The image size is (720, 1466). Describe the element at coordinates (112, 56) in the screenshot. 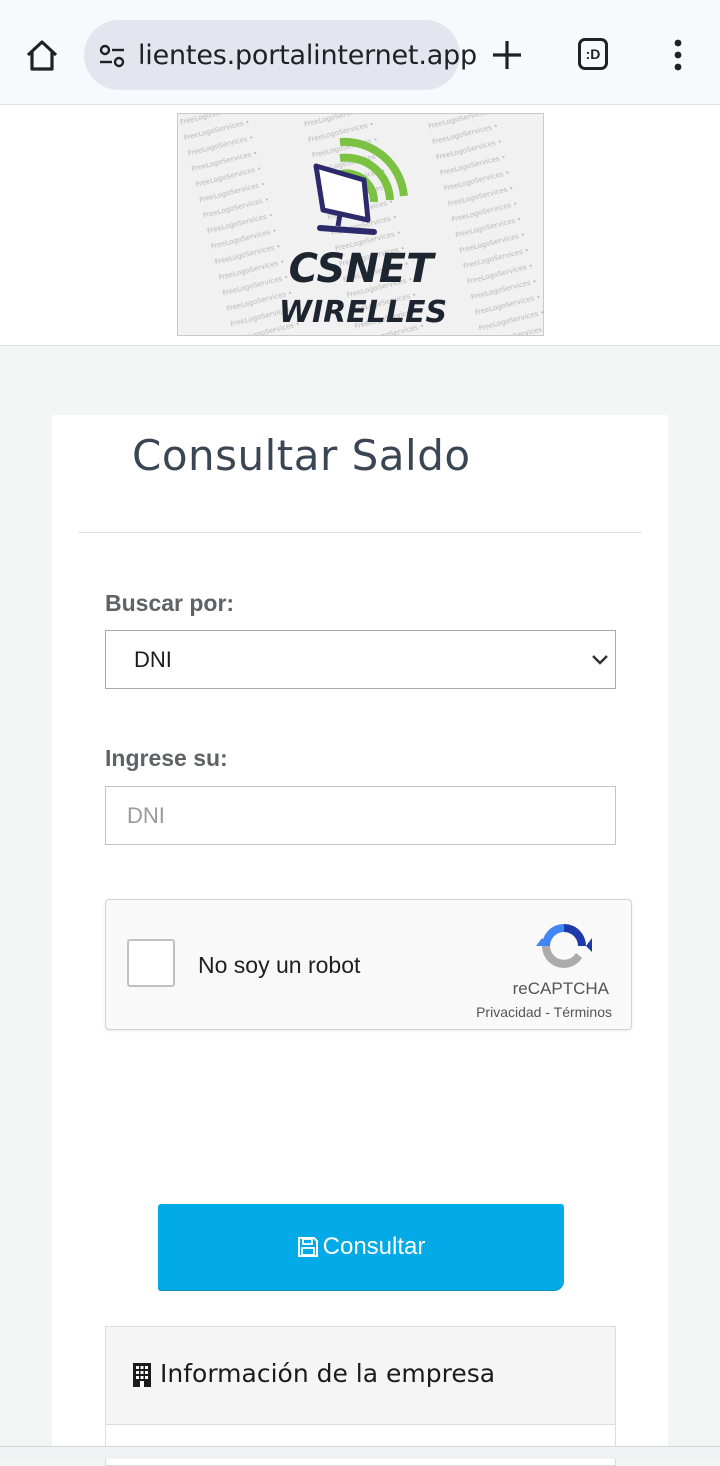

I see `site-info-icon` at that location.